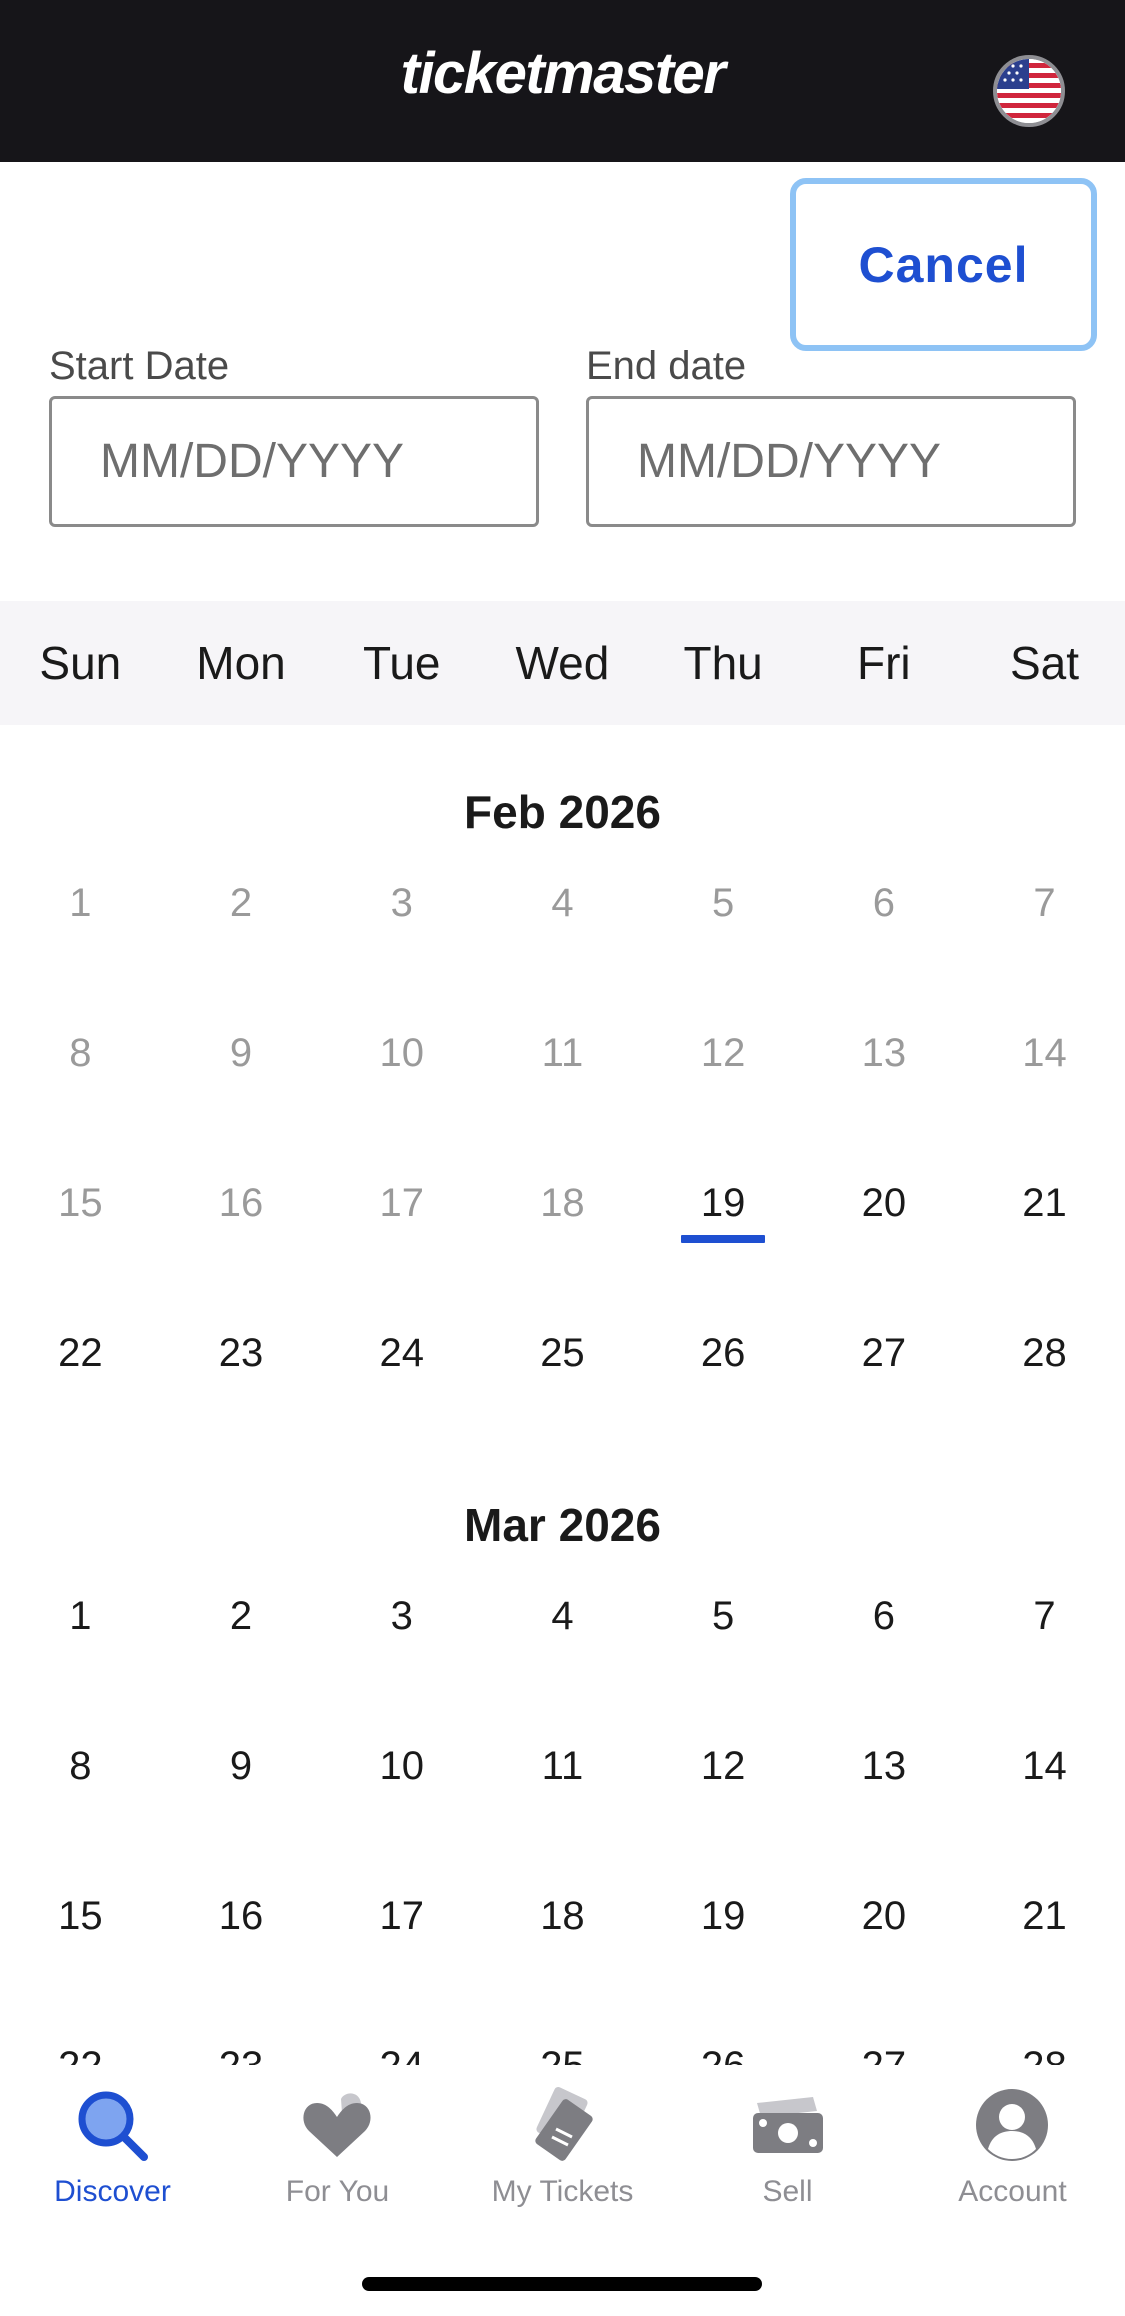 The height and width of the screenshot is (2316, 1125). Describe the element at coordinates (401, 663) in the screenshot. I see `weekday-label: Tue` at that location.